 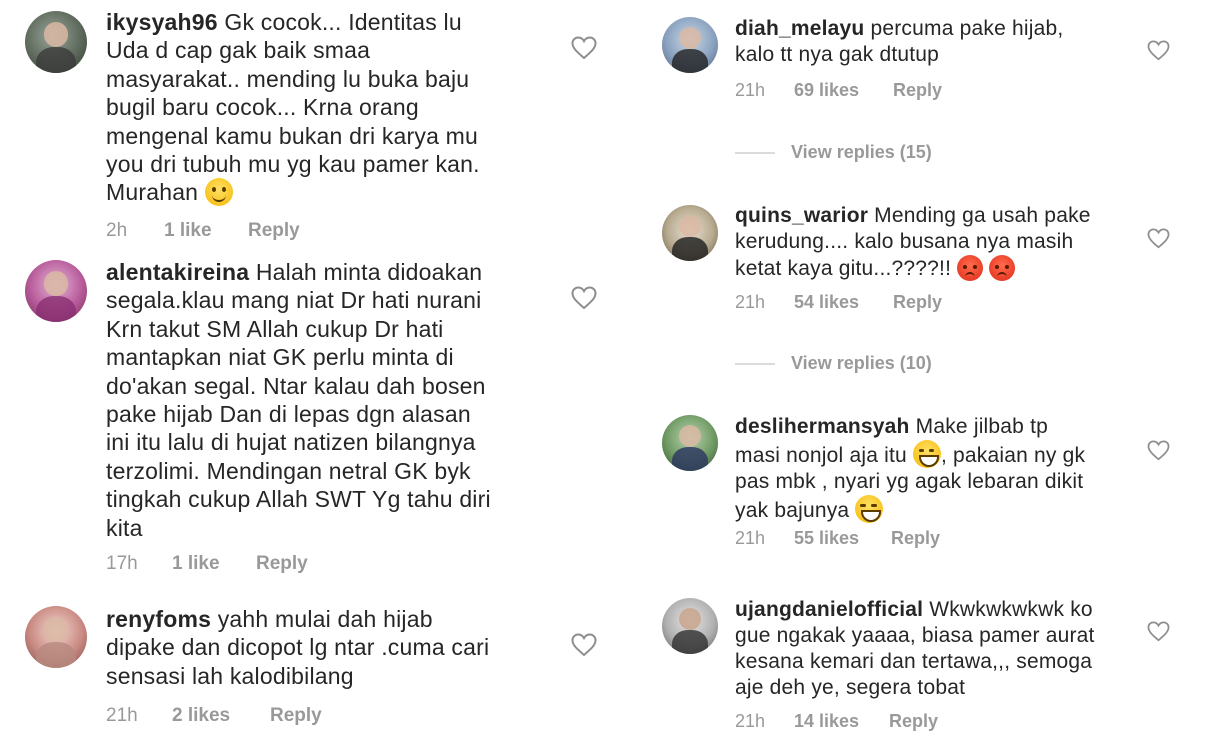 I want to click on comment-meta: 21h 2 likes Reply, so click(x=214, y=716).